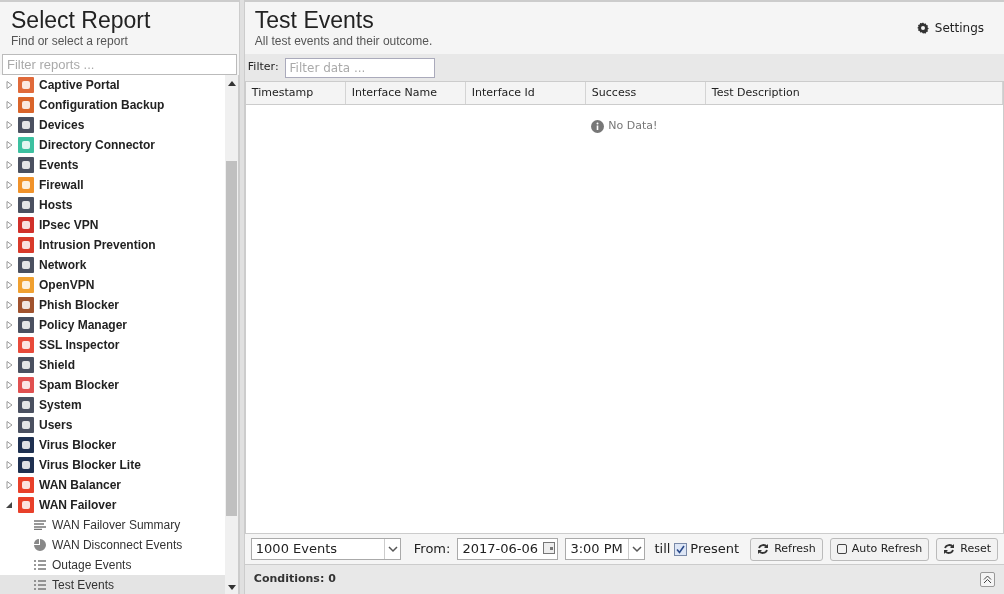  Describe the element at coordinates (231, 587) in the screenshot. I see `scroll-down-icon` at that location.